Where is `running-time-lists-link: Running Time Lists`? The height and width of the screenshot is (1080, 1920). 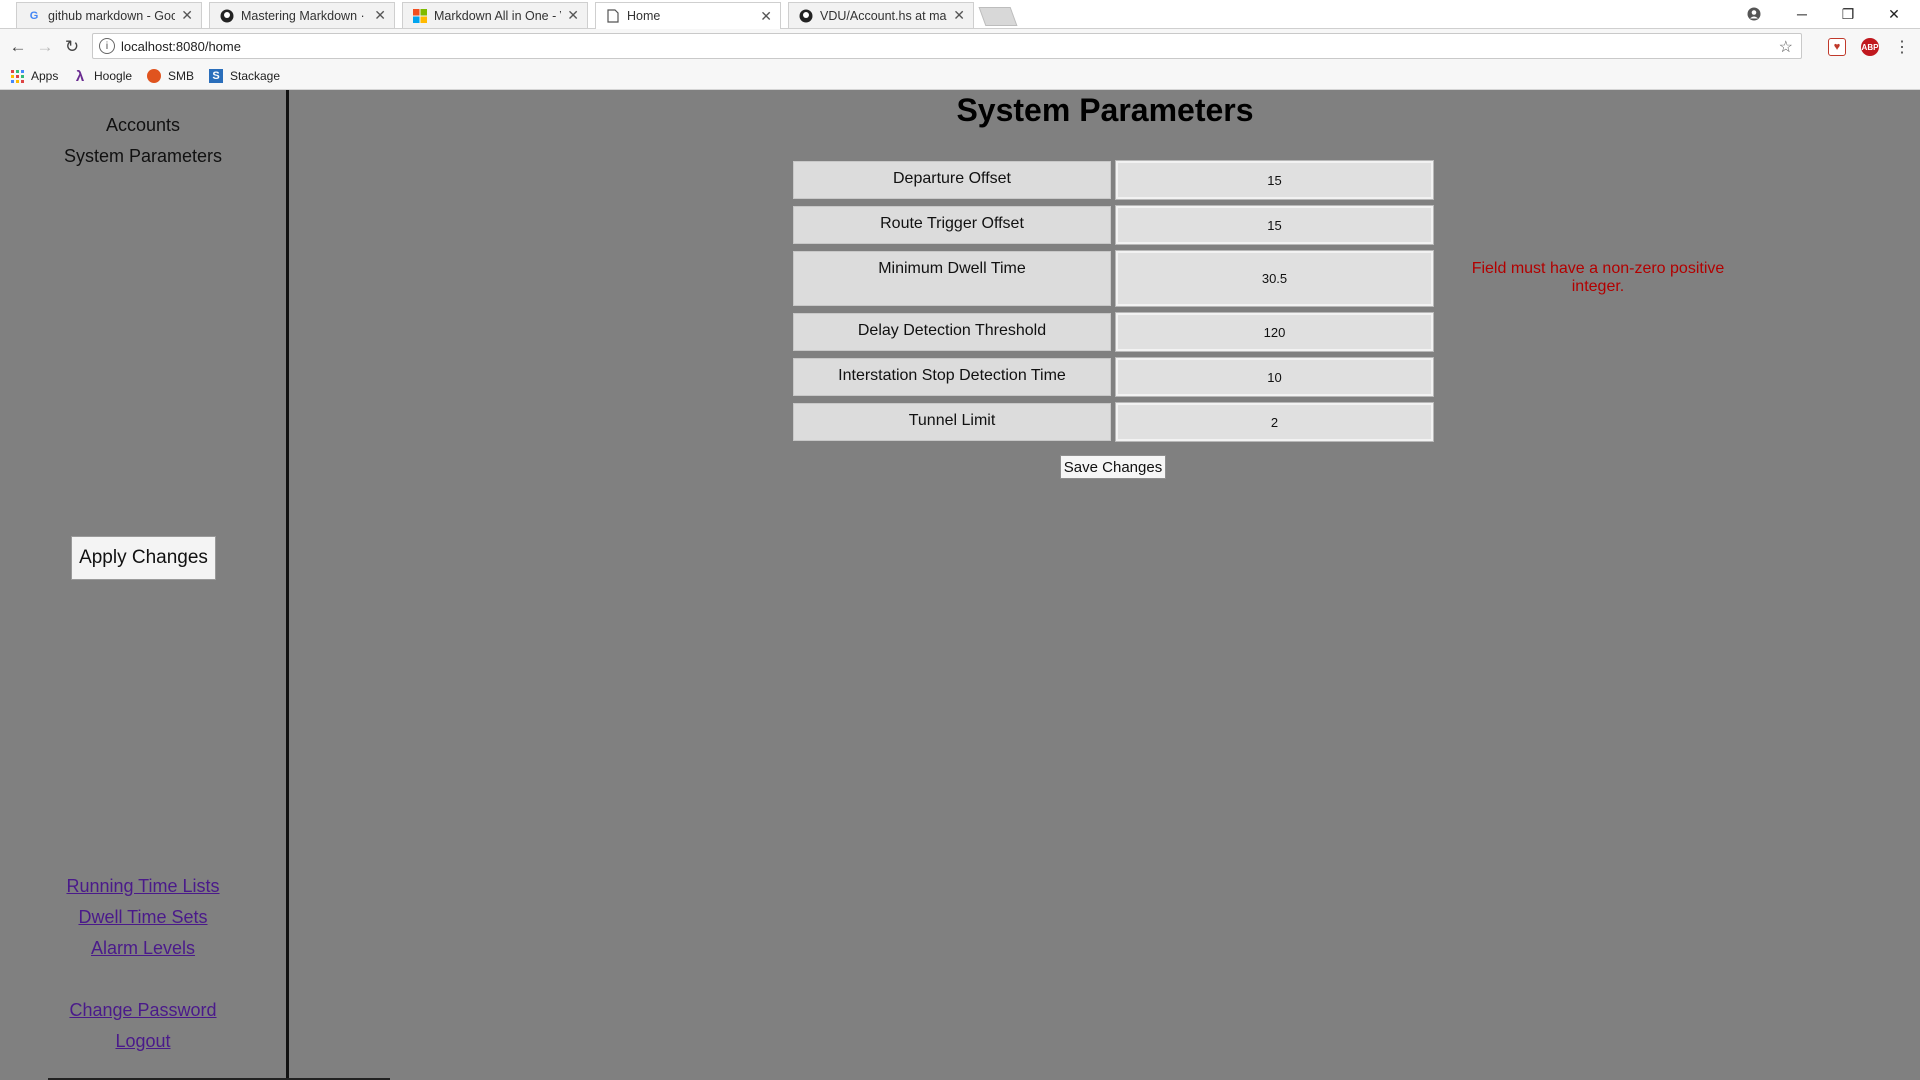 running-time-lists-link: Running Time Lists is located at coordinates (143, 886).